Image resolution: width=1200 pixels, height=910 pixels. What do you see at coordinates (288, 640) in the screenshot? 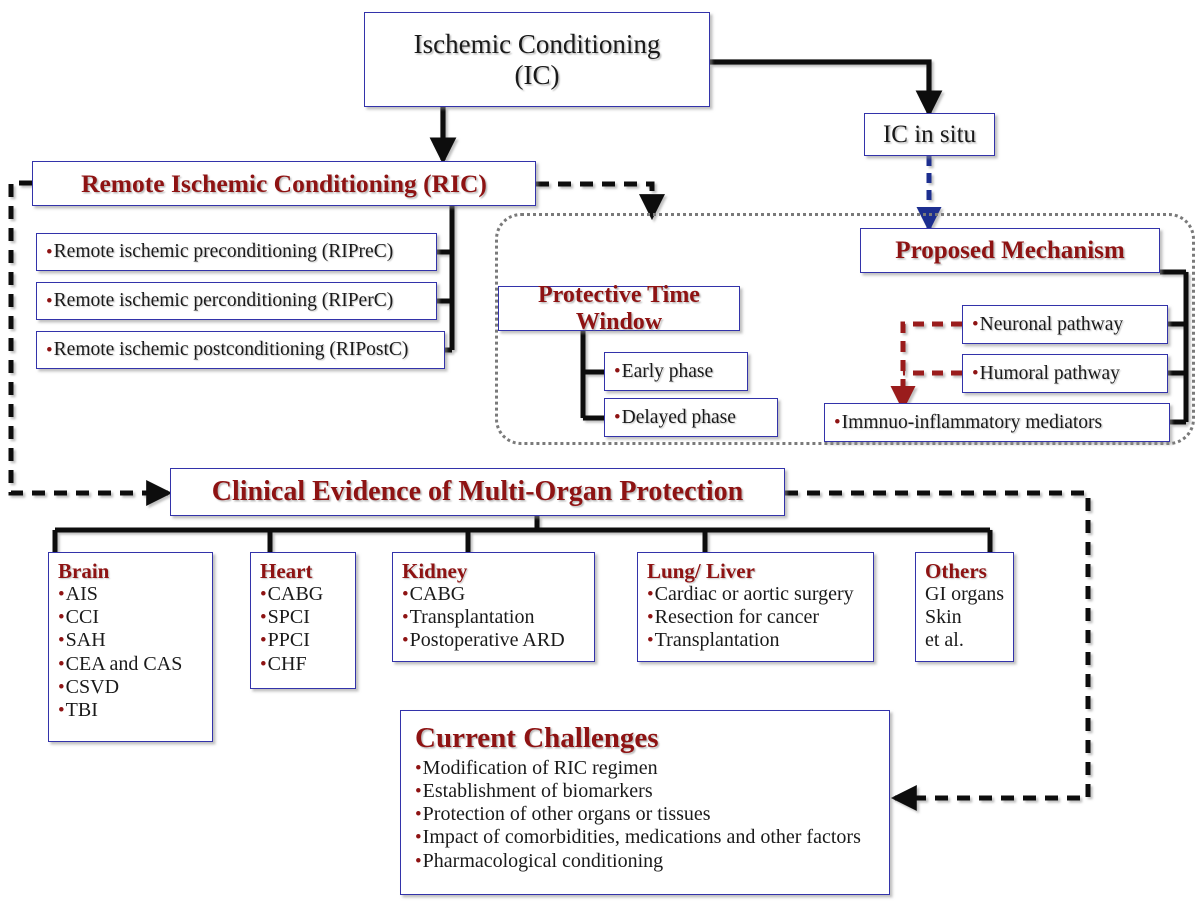
I see `organ-heart-item-2: PPCI` at bounding box center [288, 640].